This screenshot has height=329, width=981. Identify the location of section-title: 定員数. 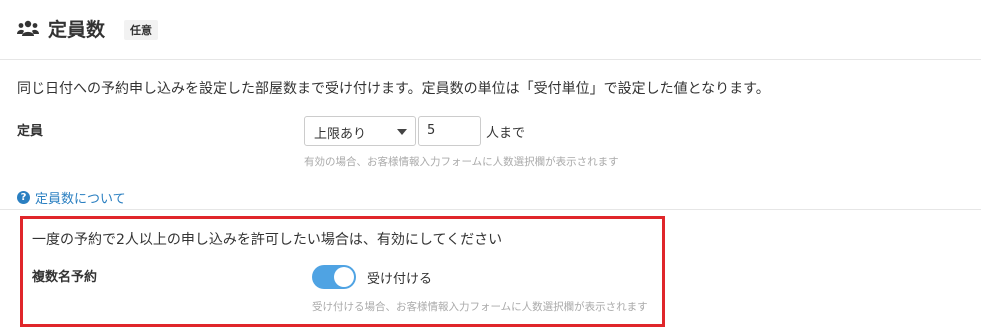
(77, 30).